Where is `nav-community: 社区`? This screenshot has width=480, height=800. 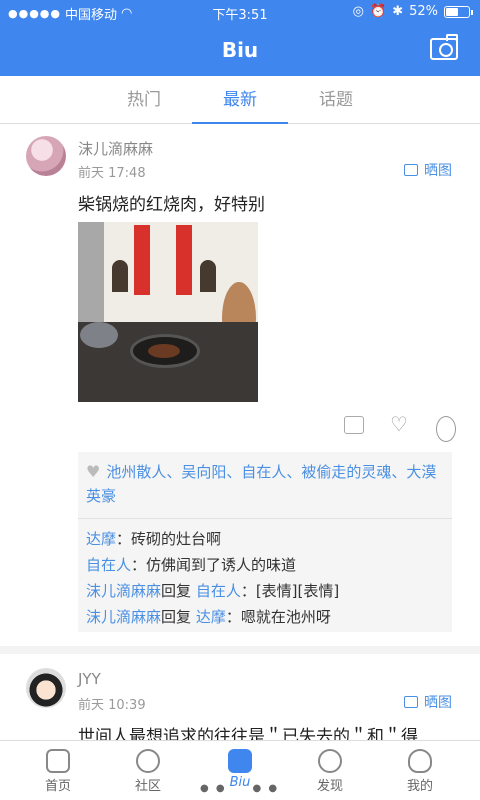
nav-community: 社区 is located at coordinates (148, 770).